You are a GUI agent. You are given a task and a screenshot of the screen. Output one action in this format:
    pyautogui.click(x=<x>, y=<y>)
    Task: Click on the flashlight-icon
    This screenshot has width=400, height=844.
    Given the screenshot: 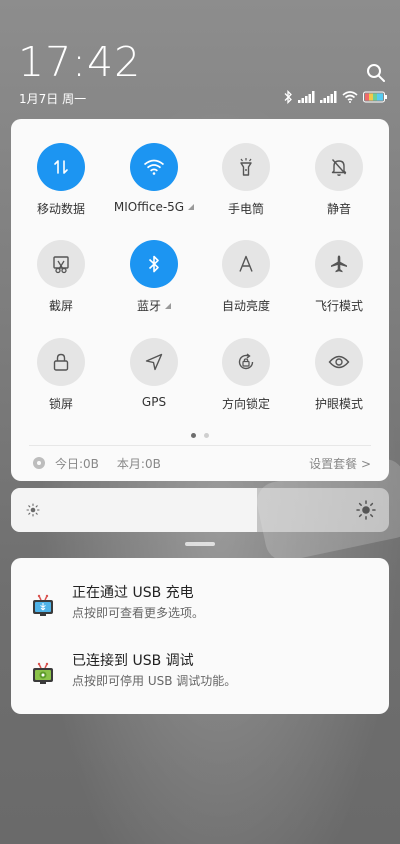 What is the action you would take?
    pyautogui.click(x=246, y=167)
    